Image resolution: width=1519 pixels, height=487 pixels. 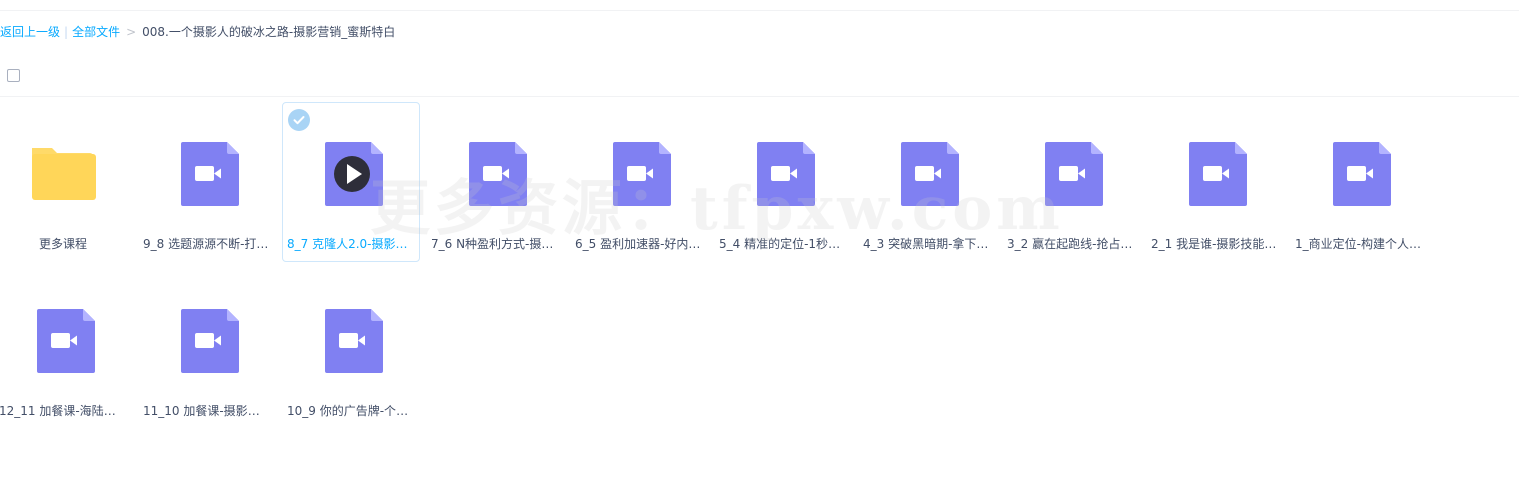 I want to click on video-file-item: 2_1 我是谁-摄影技能变现.mp4, so click(x=1215, y=182).